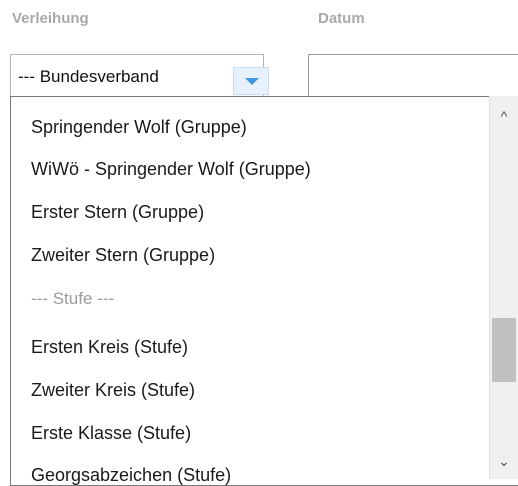 This screenshot has height=486, width=518. Describe the element at coordinates (503, 287) in the screenshot. I see `dropdown-scrollbar: ^ ⌄` at that location.